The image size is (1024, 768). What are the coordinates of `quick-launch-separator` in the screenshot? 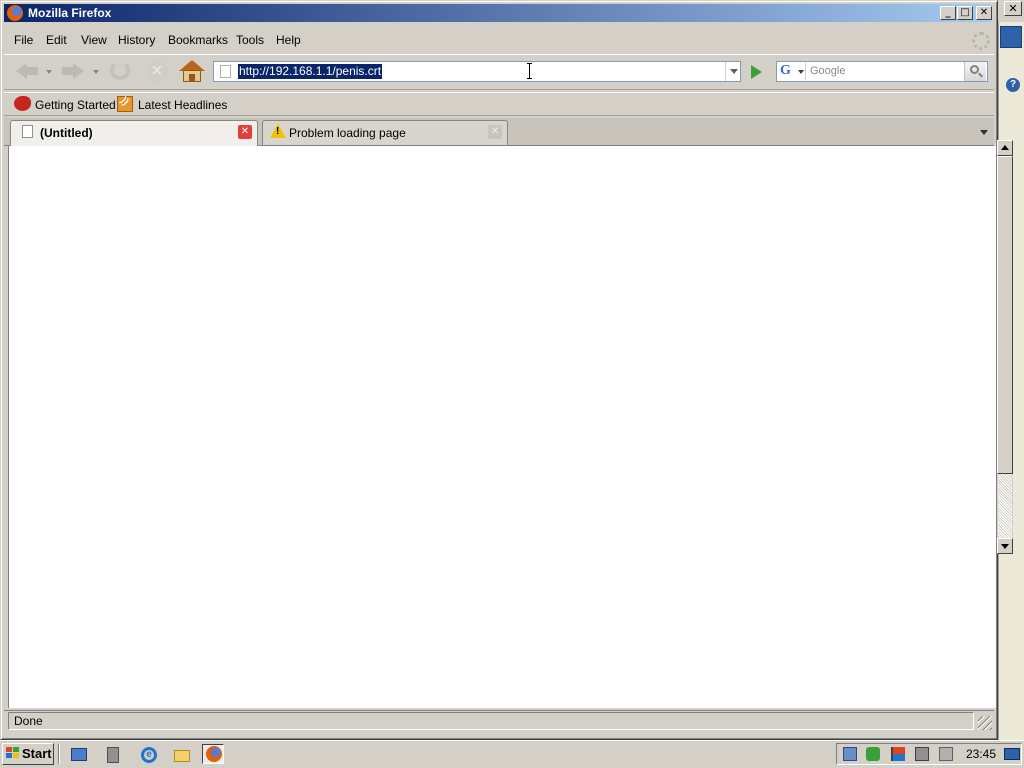 It's located at (59, 754).